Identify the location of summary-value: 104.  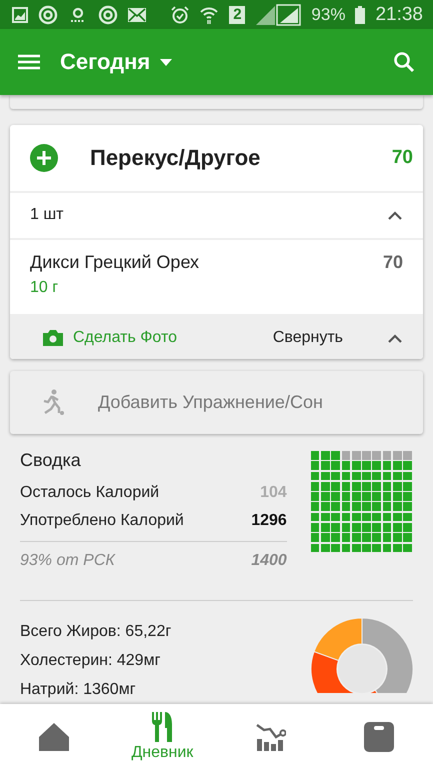
(273, 493).